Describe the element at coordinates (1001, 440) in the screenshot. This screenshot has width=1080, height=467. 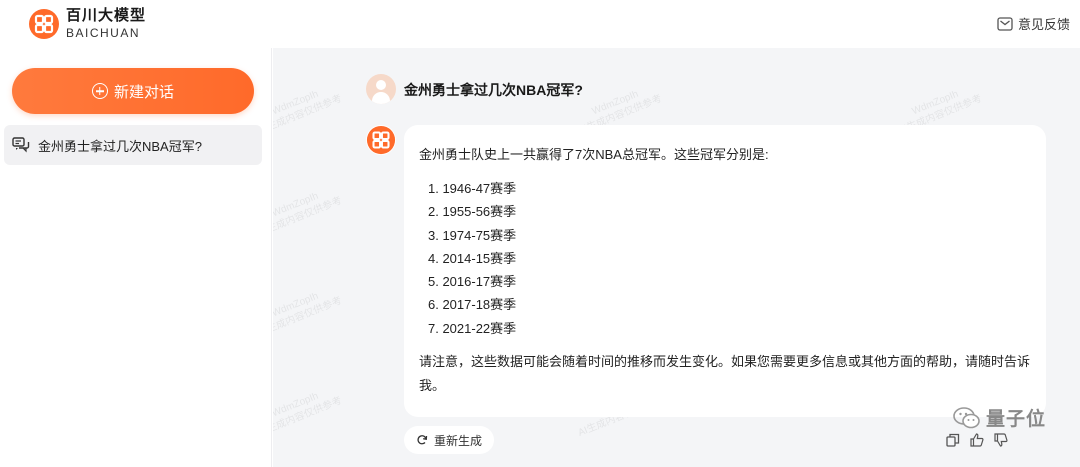
I see `thumbs-down-icon` at that location.